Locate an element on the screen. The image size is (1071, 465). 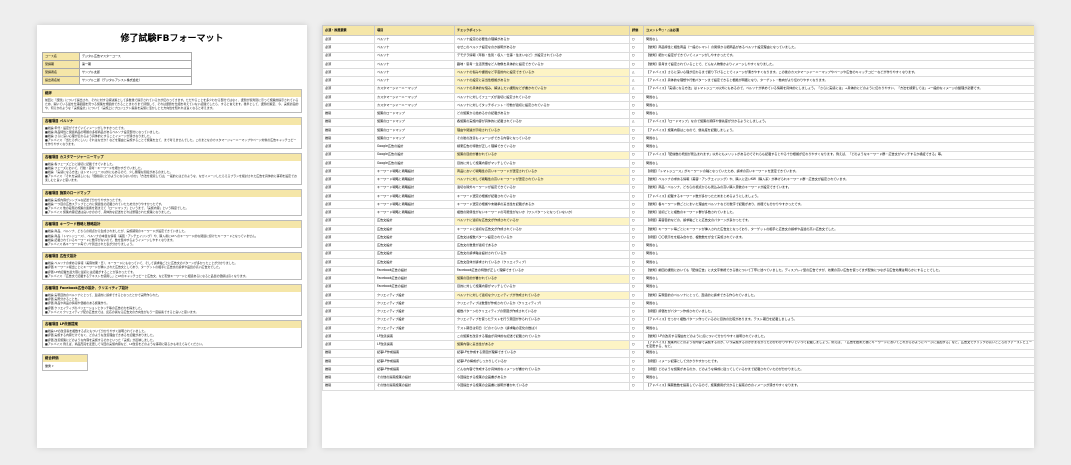
comment-cell: 【評価】〇〇表示をを組み合わせ、複数数をが全て実施されています。 is located at coordinates (838, 237).